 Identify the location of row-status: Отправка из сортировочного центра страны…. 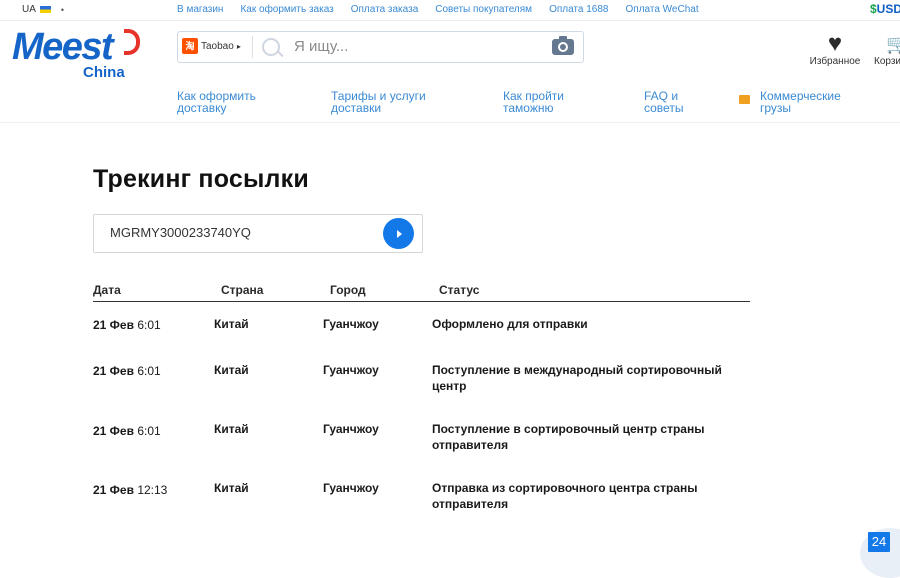
(565, 496).